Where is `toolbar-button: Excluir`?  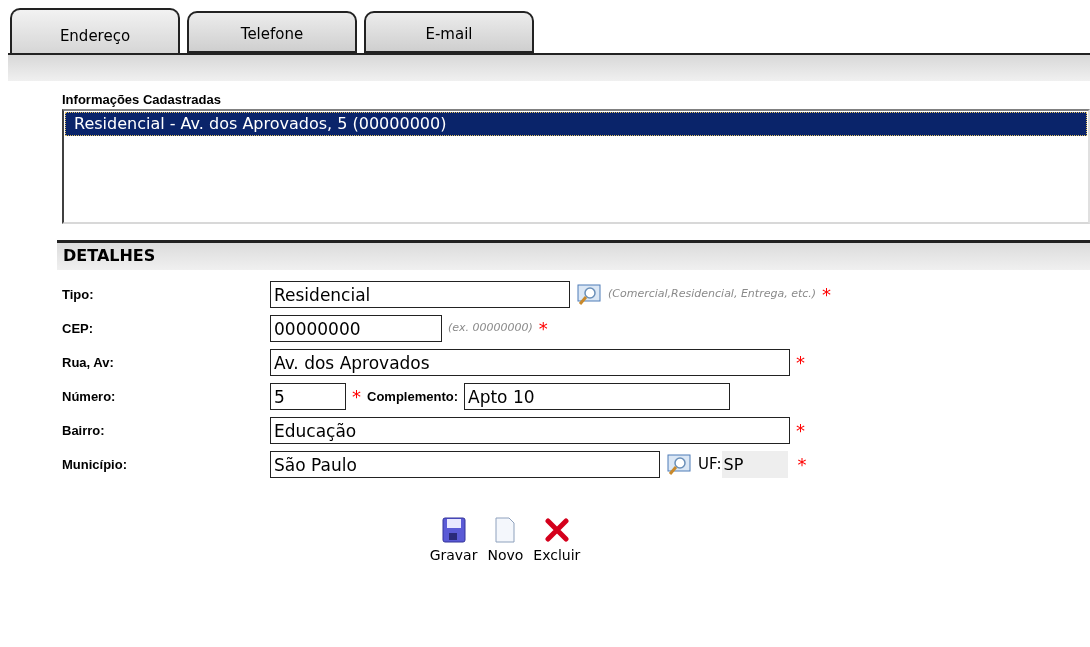 toolbar-button: Excluir is located at coordinates (557, 540).